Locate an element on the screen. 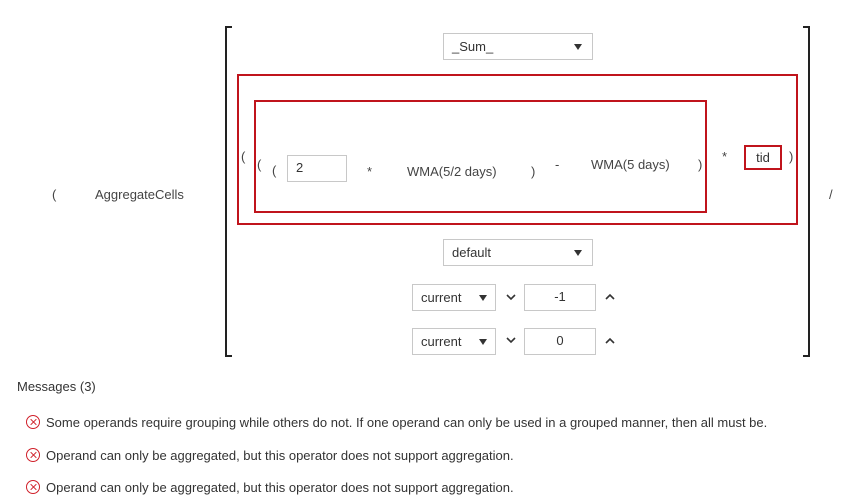  aggregation-function-value: _Sum_ is located at coordinates (473, 46).